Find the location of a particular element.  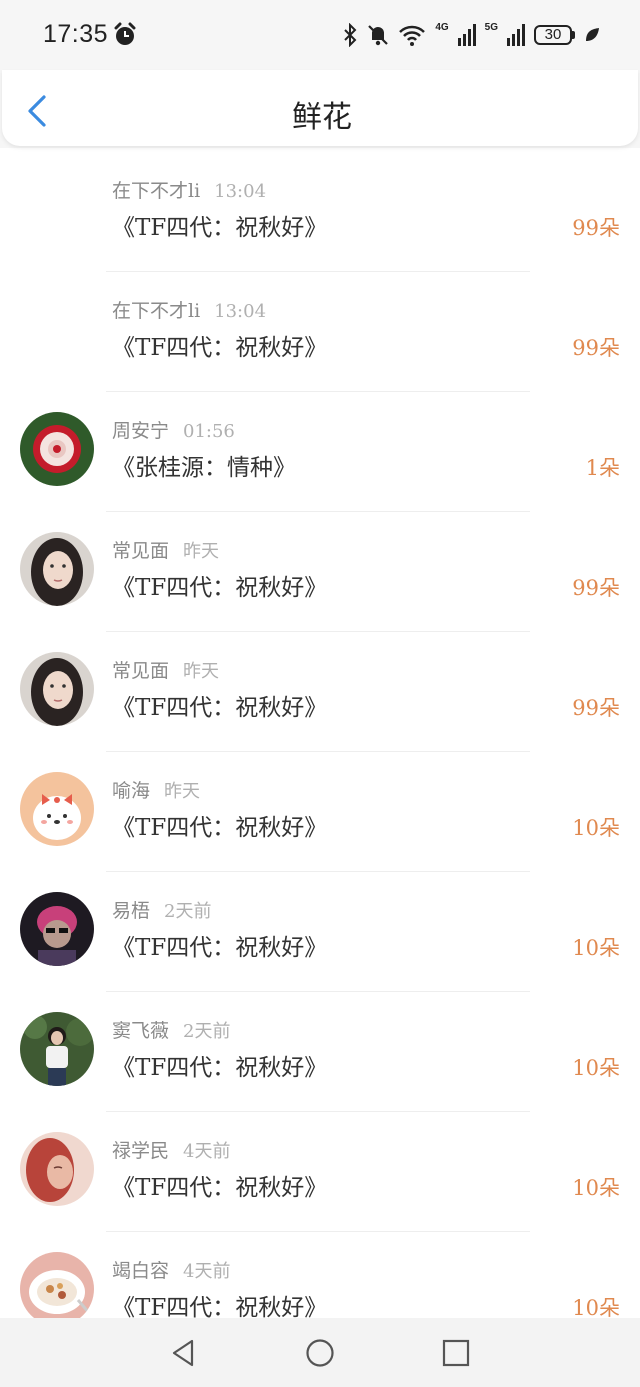

status-time: 17:35 is located at coordinates (76, 34).